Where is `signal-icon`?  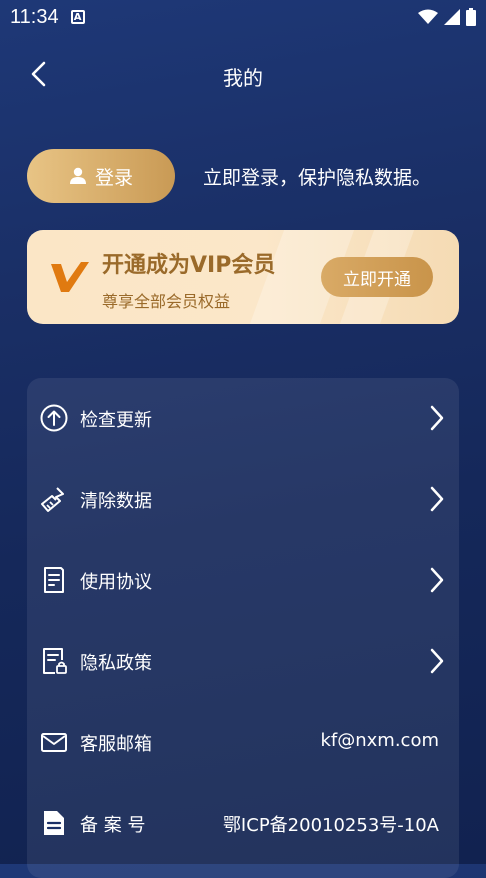
signal-icon is located at coordinates (452, 17).